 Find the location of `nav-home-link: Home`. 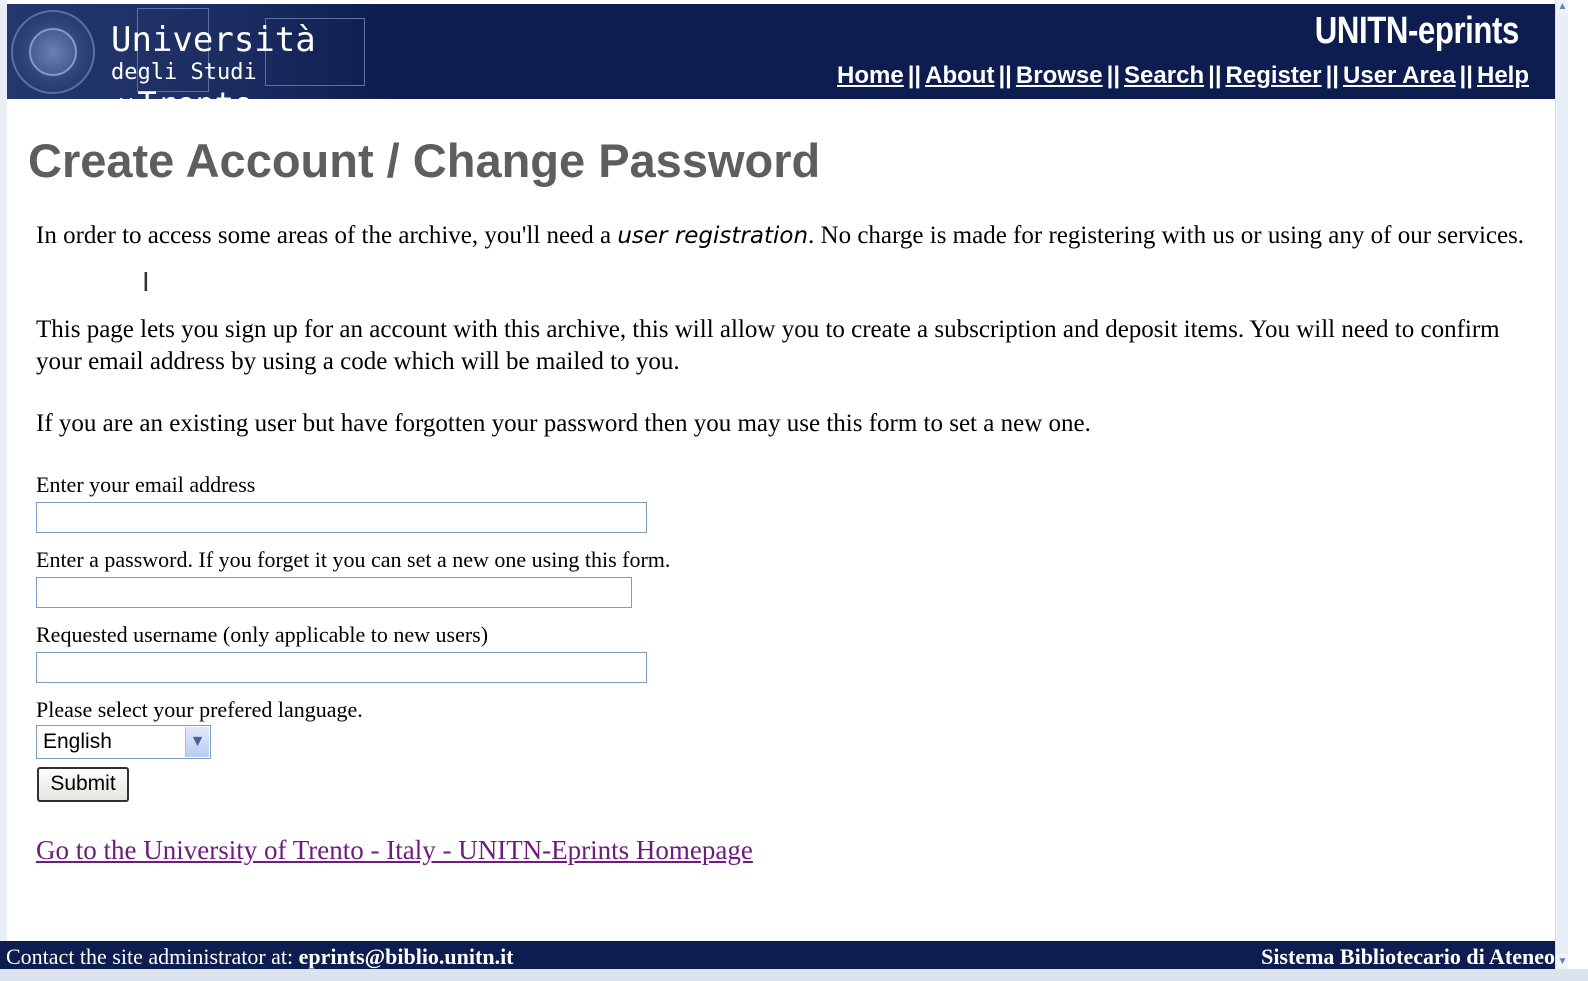

nav-home-link: Home is located at coordinates (870, 75).